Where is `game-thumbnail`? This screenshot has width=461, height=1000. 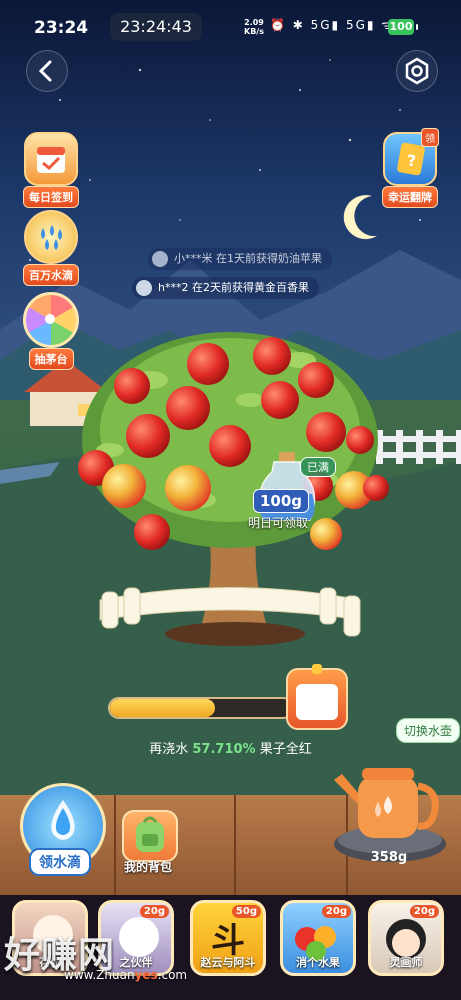
game-thumbnail is located at coordinates (139, 937).